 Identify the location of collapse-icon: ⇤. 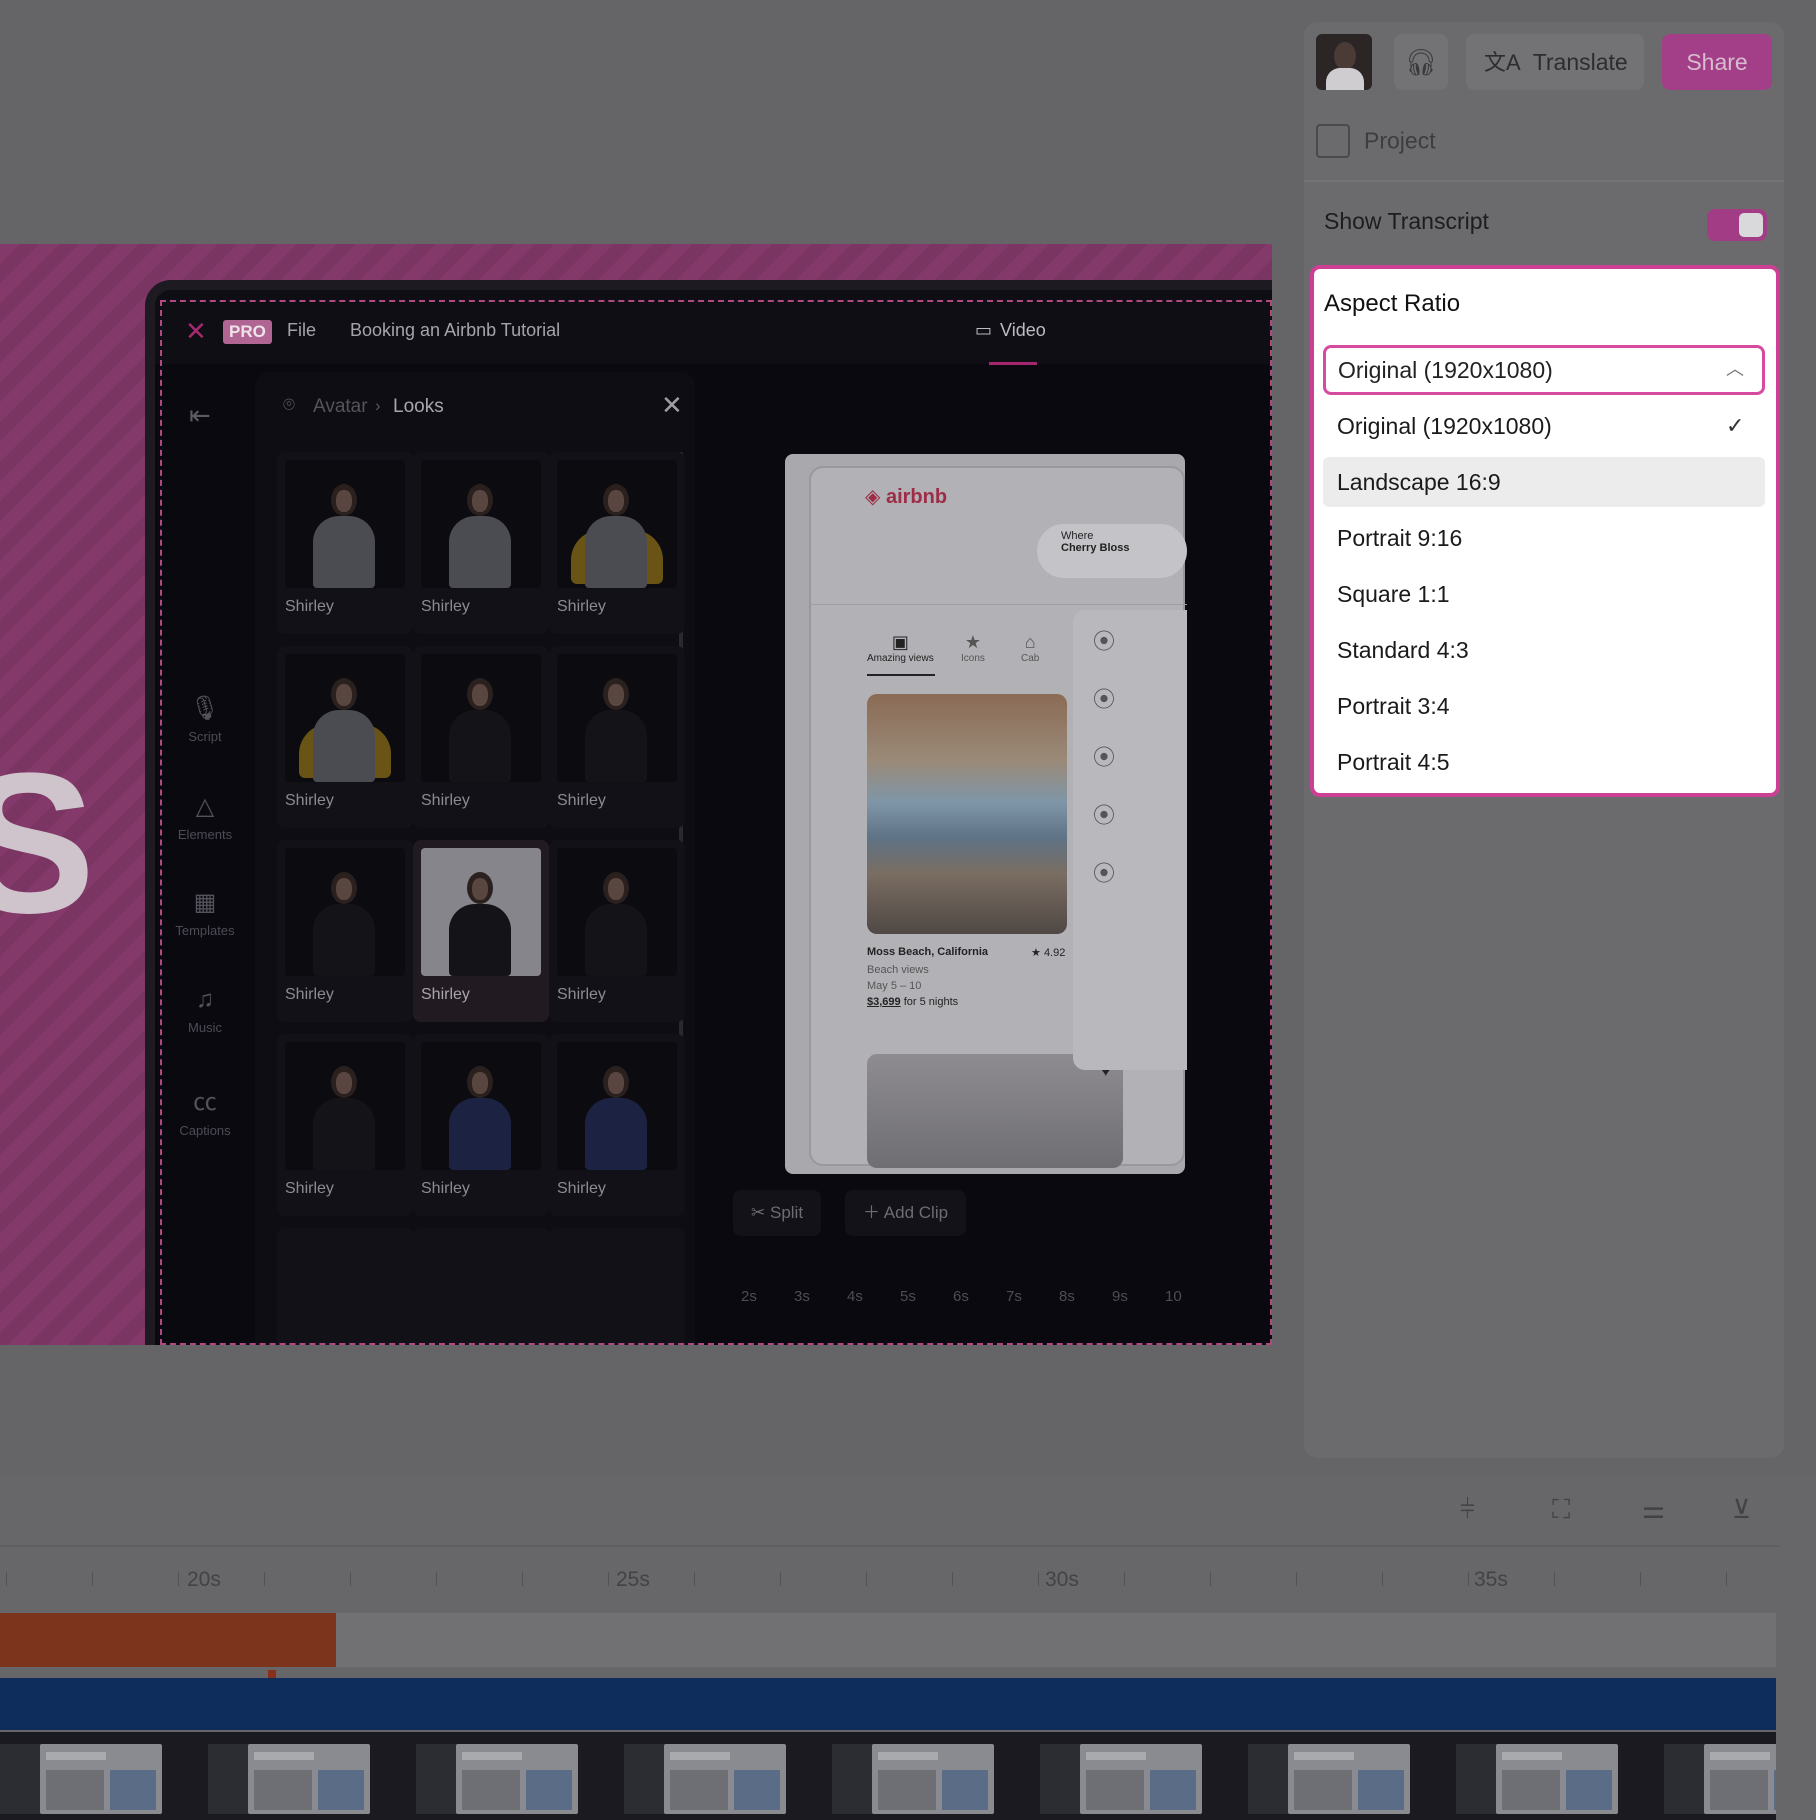
(200, 415).